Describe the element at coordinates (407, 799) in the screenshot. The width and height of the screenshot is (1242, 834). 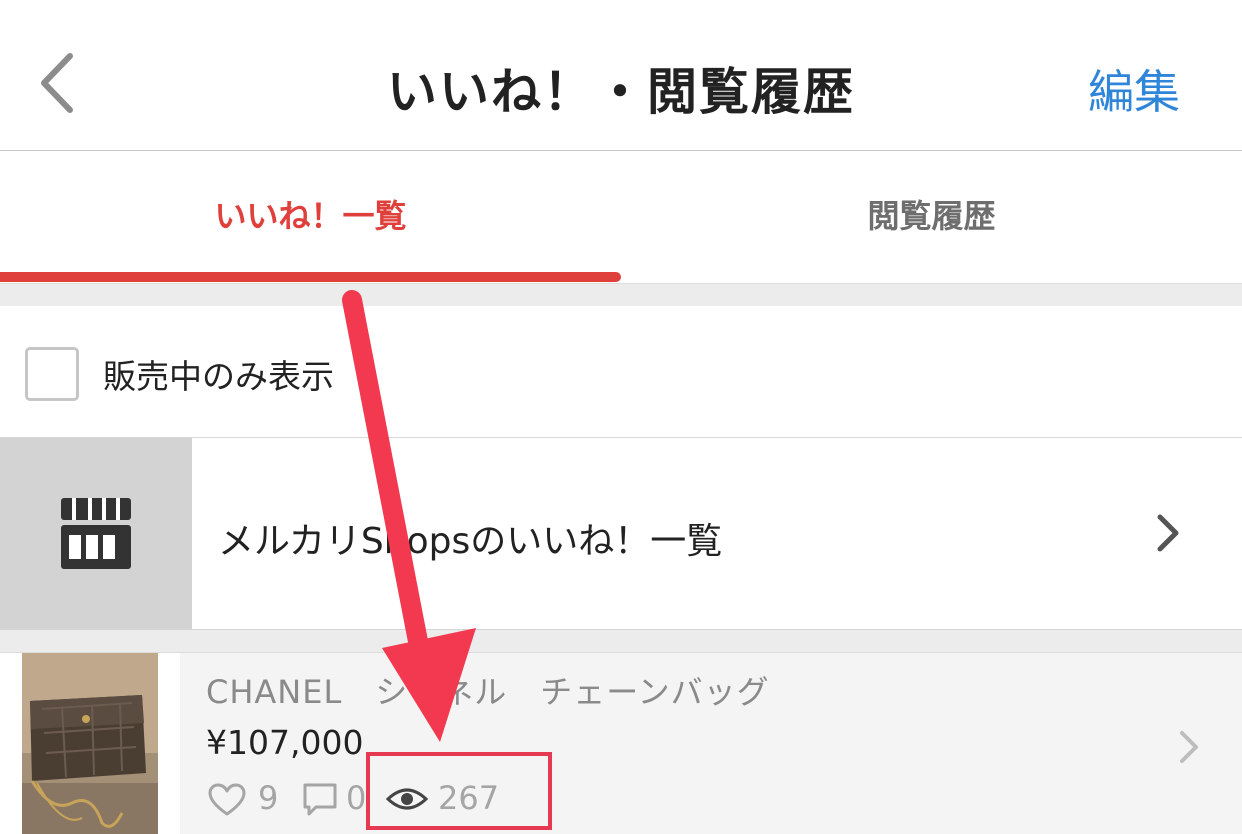
I see `eye-icon` at that location.